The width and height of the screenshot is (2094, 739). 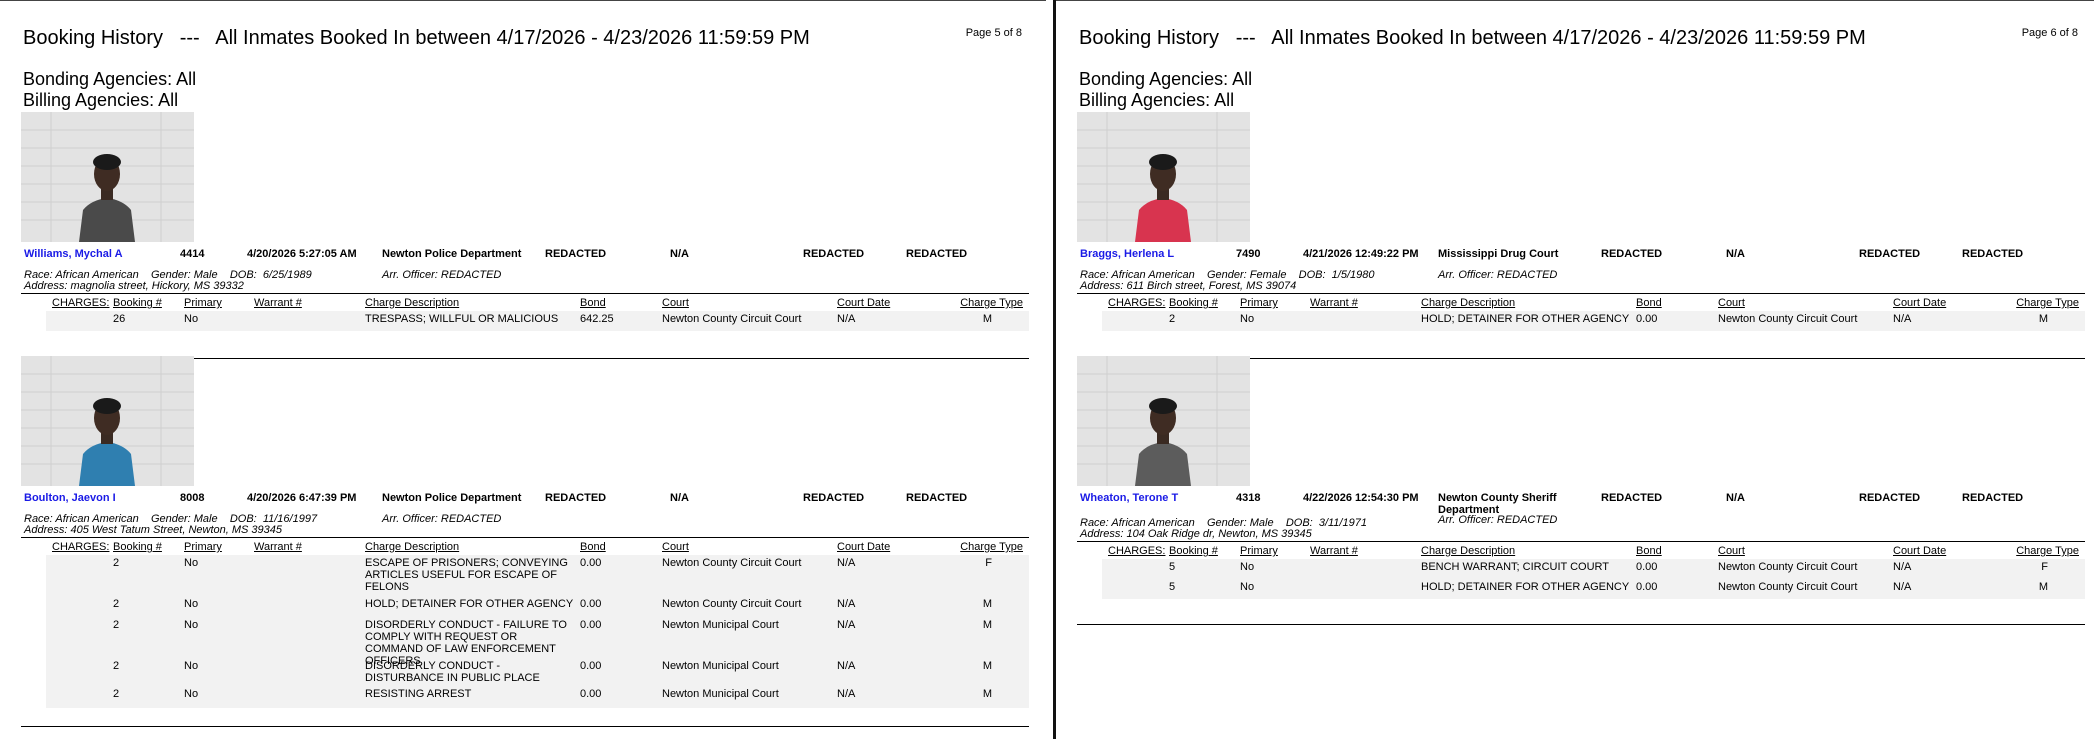 What do you see at coordinates (679, 498) in the screenshot?
I see `na-field: N/A` at bounding box center [679, 498].